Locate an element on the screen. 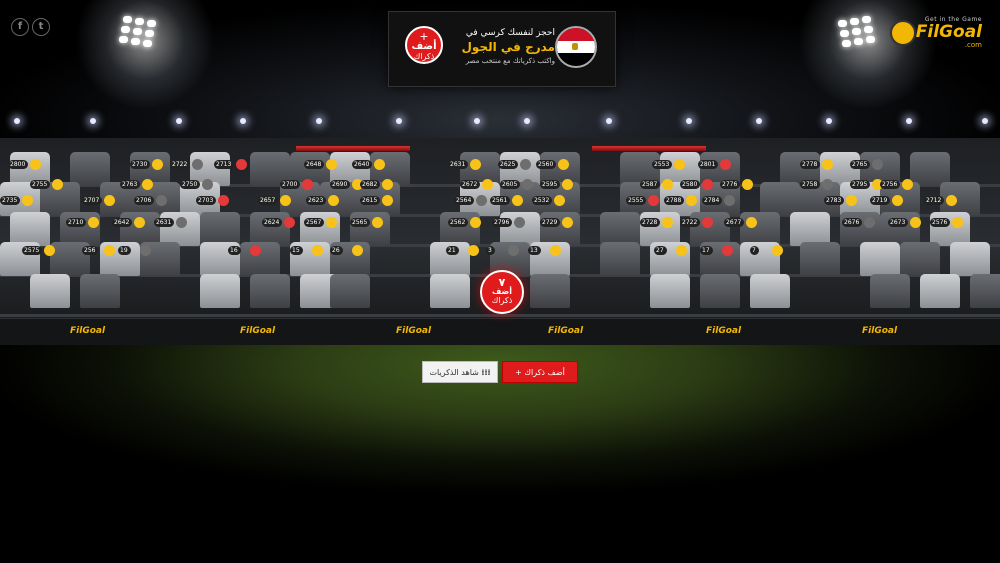  seat-number-chip: 2712 is located at coordinates (934, 200).